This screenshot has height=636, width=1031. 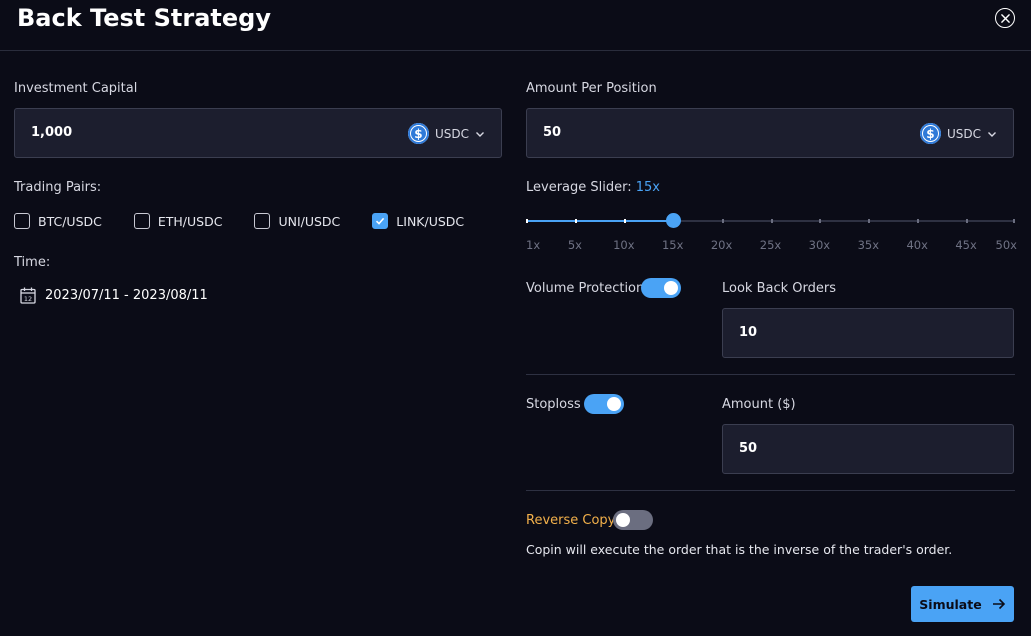 I want to click on modal-header: Back Test Strategy, so click(x=515, y=25).